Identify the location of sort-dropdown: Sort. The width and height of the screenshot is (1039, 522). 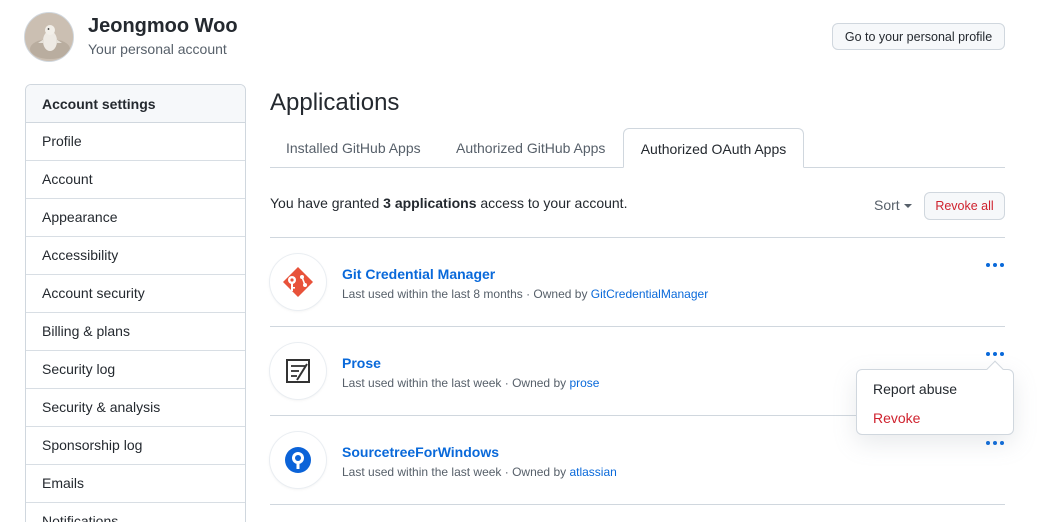
(893, 205).